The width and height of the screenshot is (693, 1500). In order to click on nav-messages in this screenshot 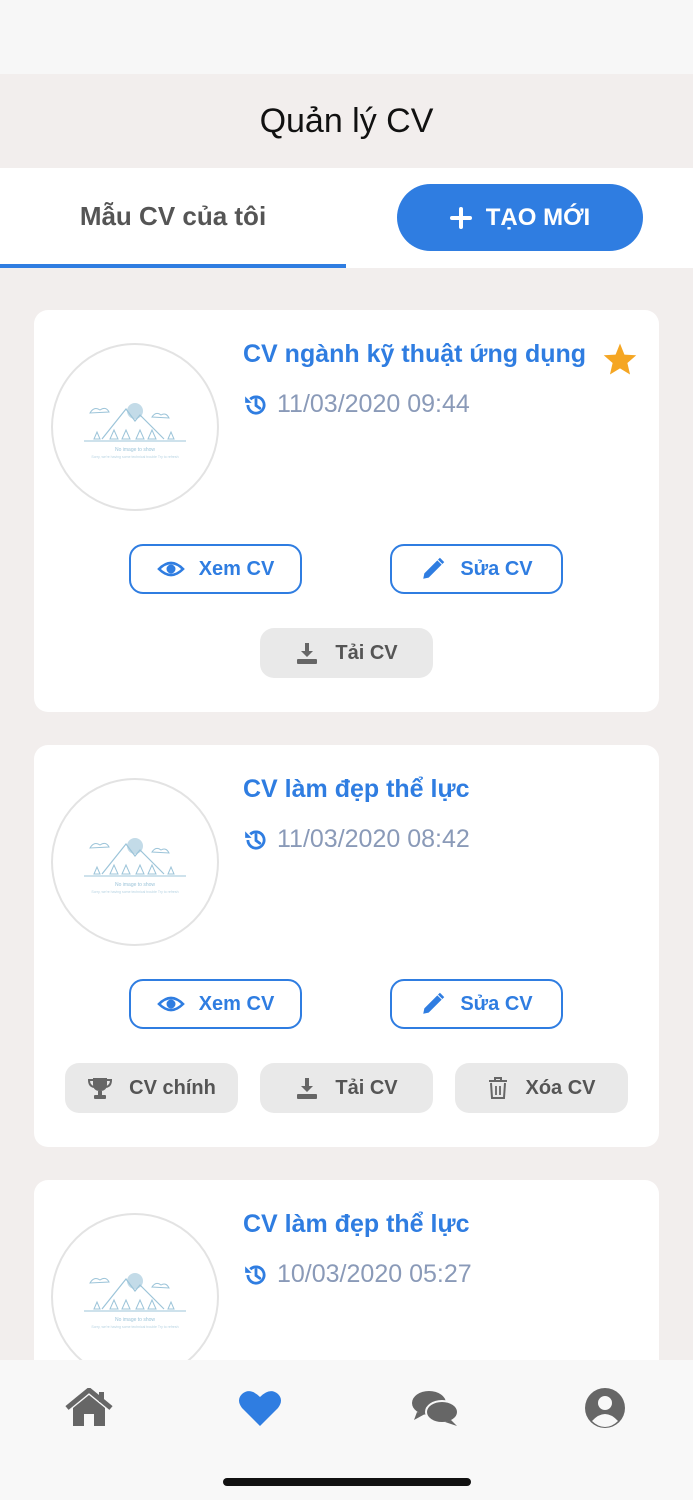, I will do `click(435, 1408)`.